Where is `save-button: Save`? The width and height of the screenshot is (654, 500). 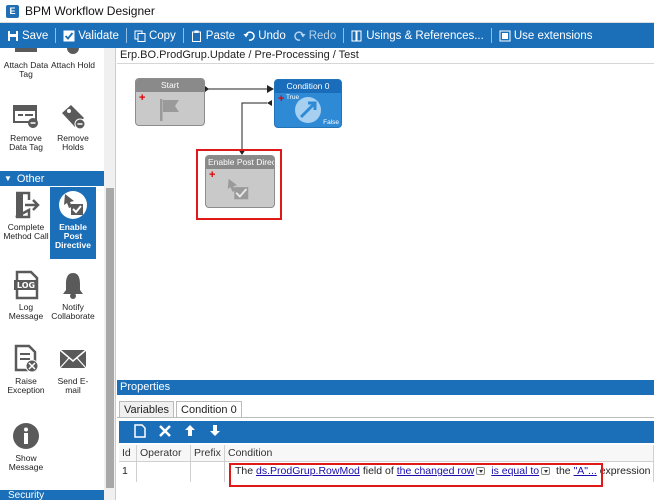 save-button: Save is located at coordinates (27, 35).